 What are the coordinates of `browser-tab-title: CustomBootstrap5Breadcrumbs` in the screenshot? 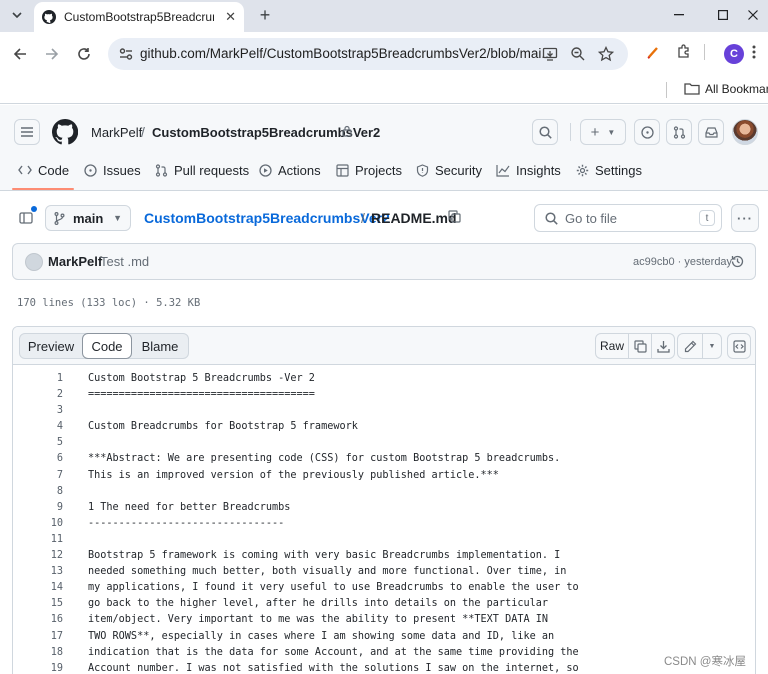 It's located at (139, 17).